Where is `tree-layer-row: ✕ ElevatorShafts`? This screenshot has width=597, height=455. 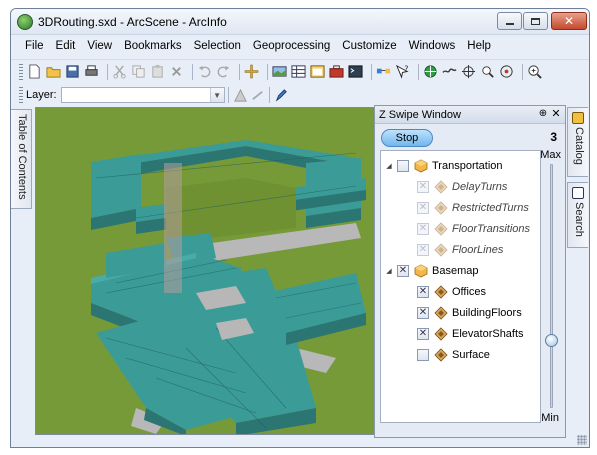
tree-layer-row: ✕ ElevatorShafts is located at coordinates (460, 333).